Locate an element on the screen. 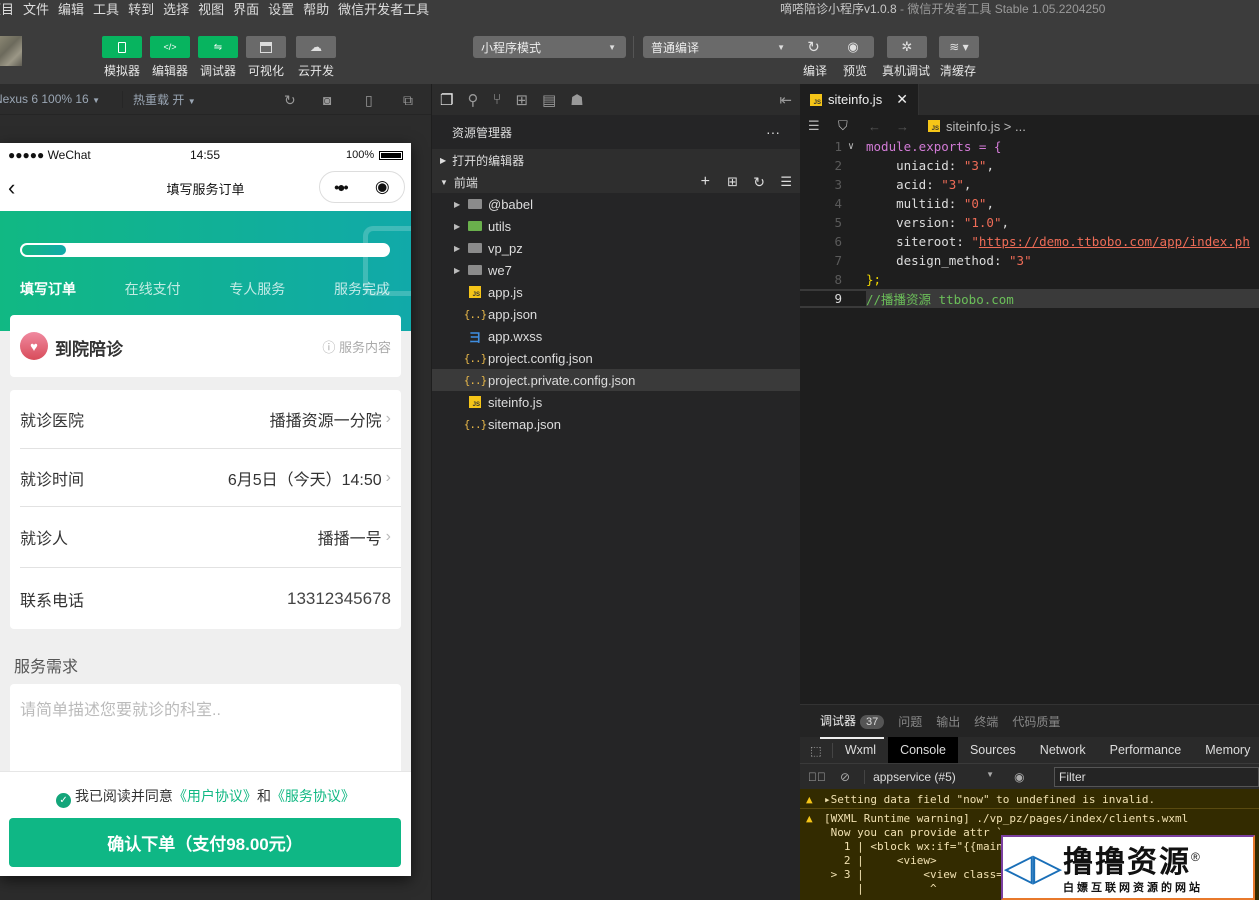  collapse-panel-icon: ⇤ is located at coordinates (785, 100).